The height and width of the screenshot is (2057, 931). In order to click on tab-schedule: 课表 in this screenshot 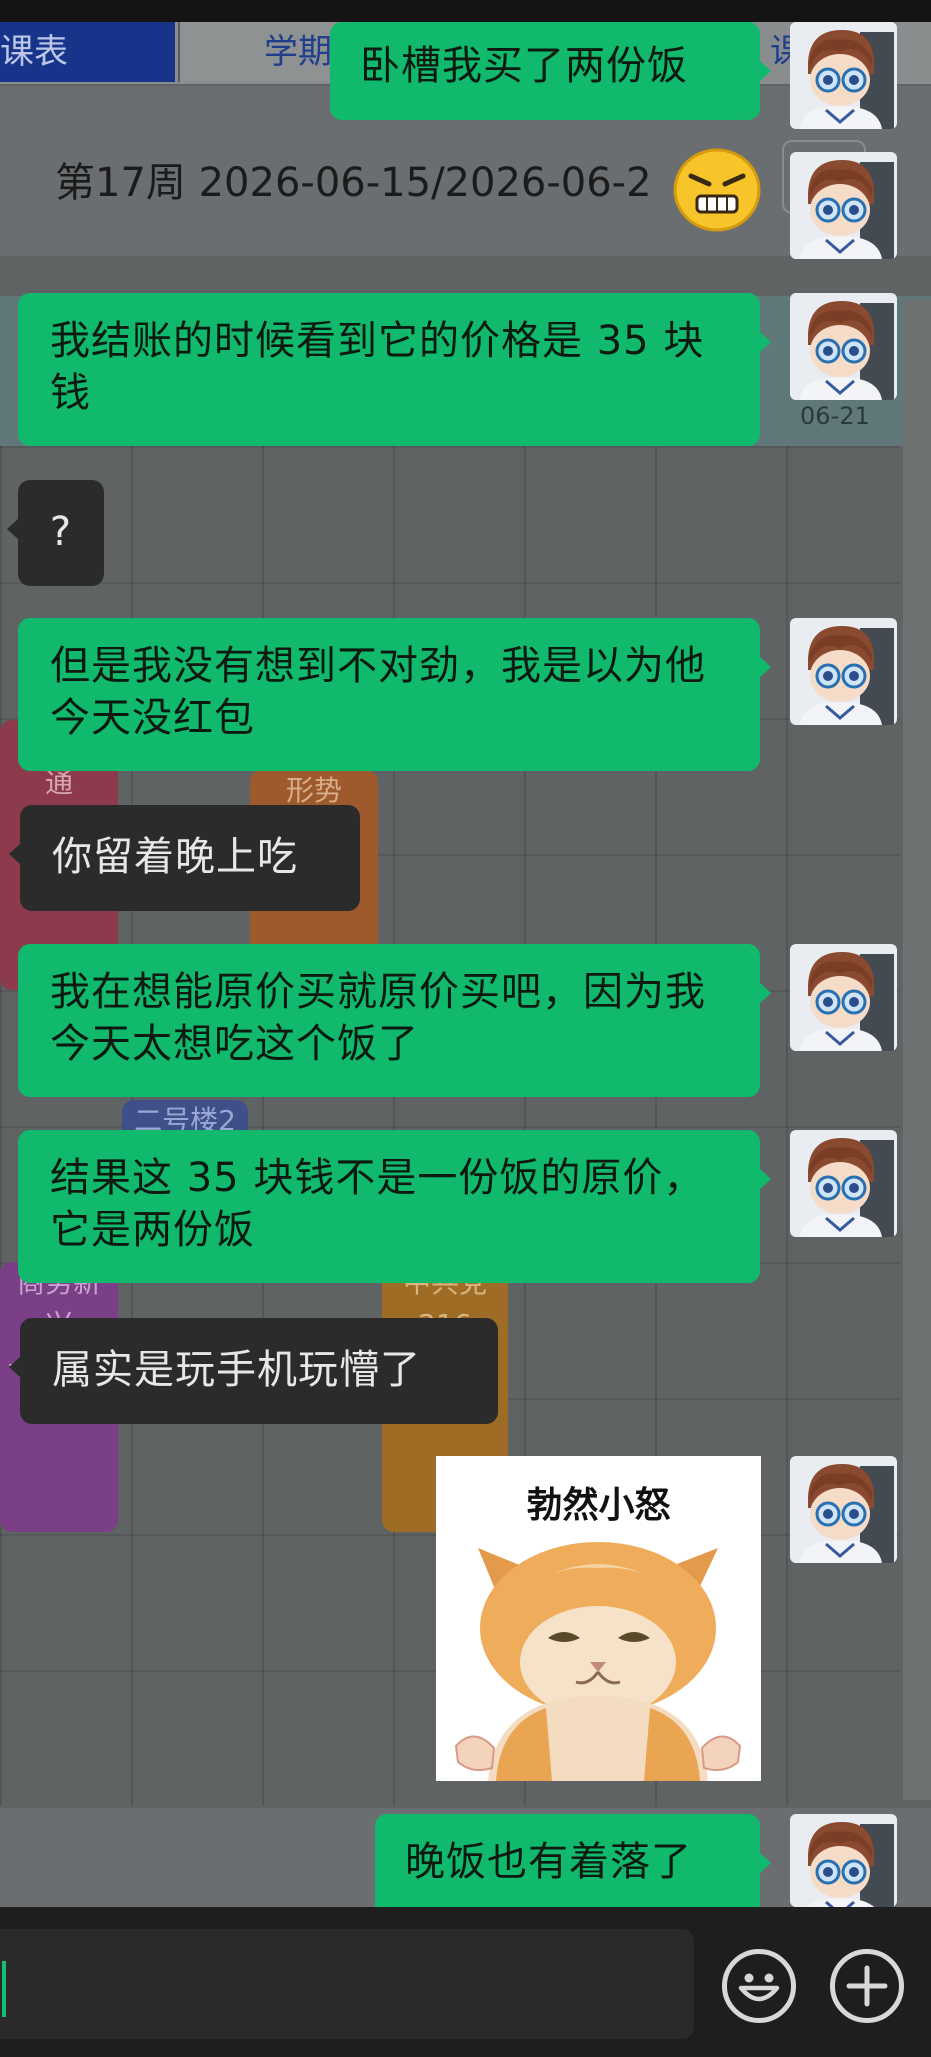, I will do `click(87, 52)`.